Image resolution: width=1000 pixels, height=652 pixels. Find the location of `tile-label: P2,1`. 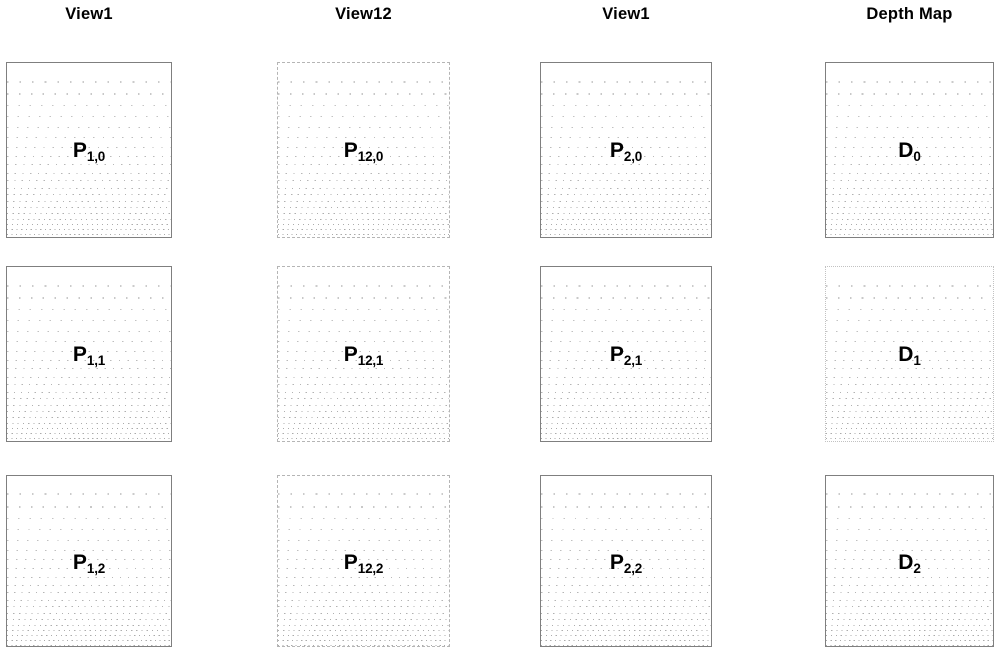

tile-label: P2,1 is located at coordinates (626, 355).